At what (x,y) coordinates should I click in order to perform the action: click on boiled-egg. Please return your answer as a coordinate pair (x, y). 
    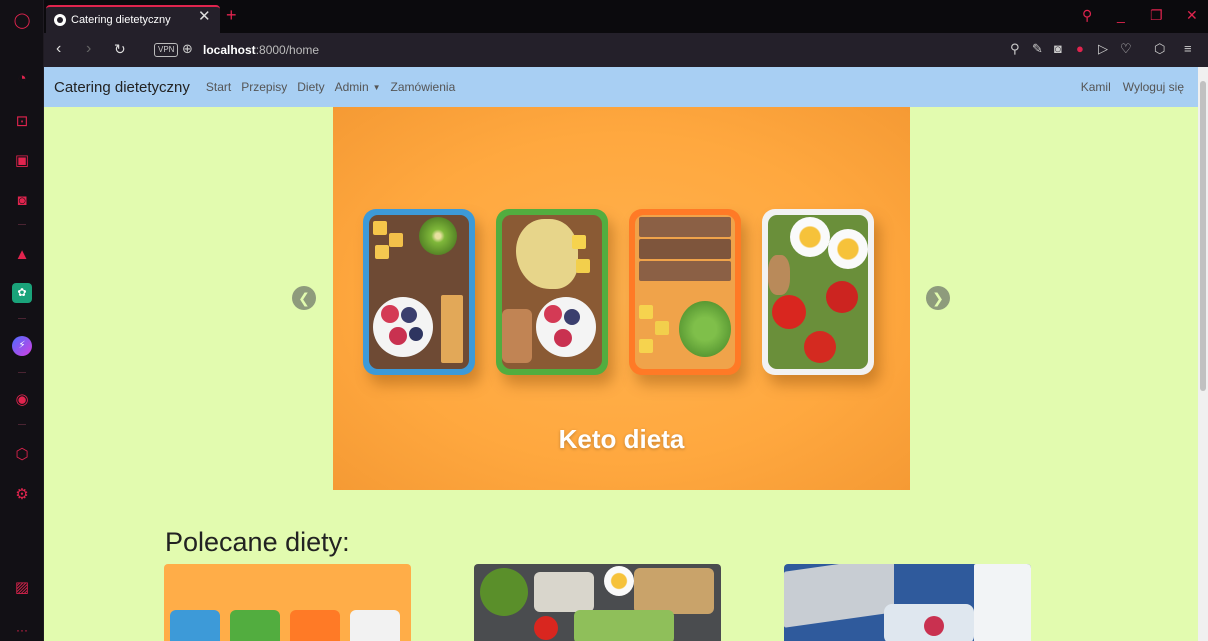
    Looking at the image, I should click on (810, 237).